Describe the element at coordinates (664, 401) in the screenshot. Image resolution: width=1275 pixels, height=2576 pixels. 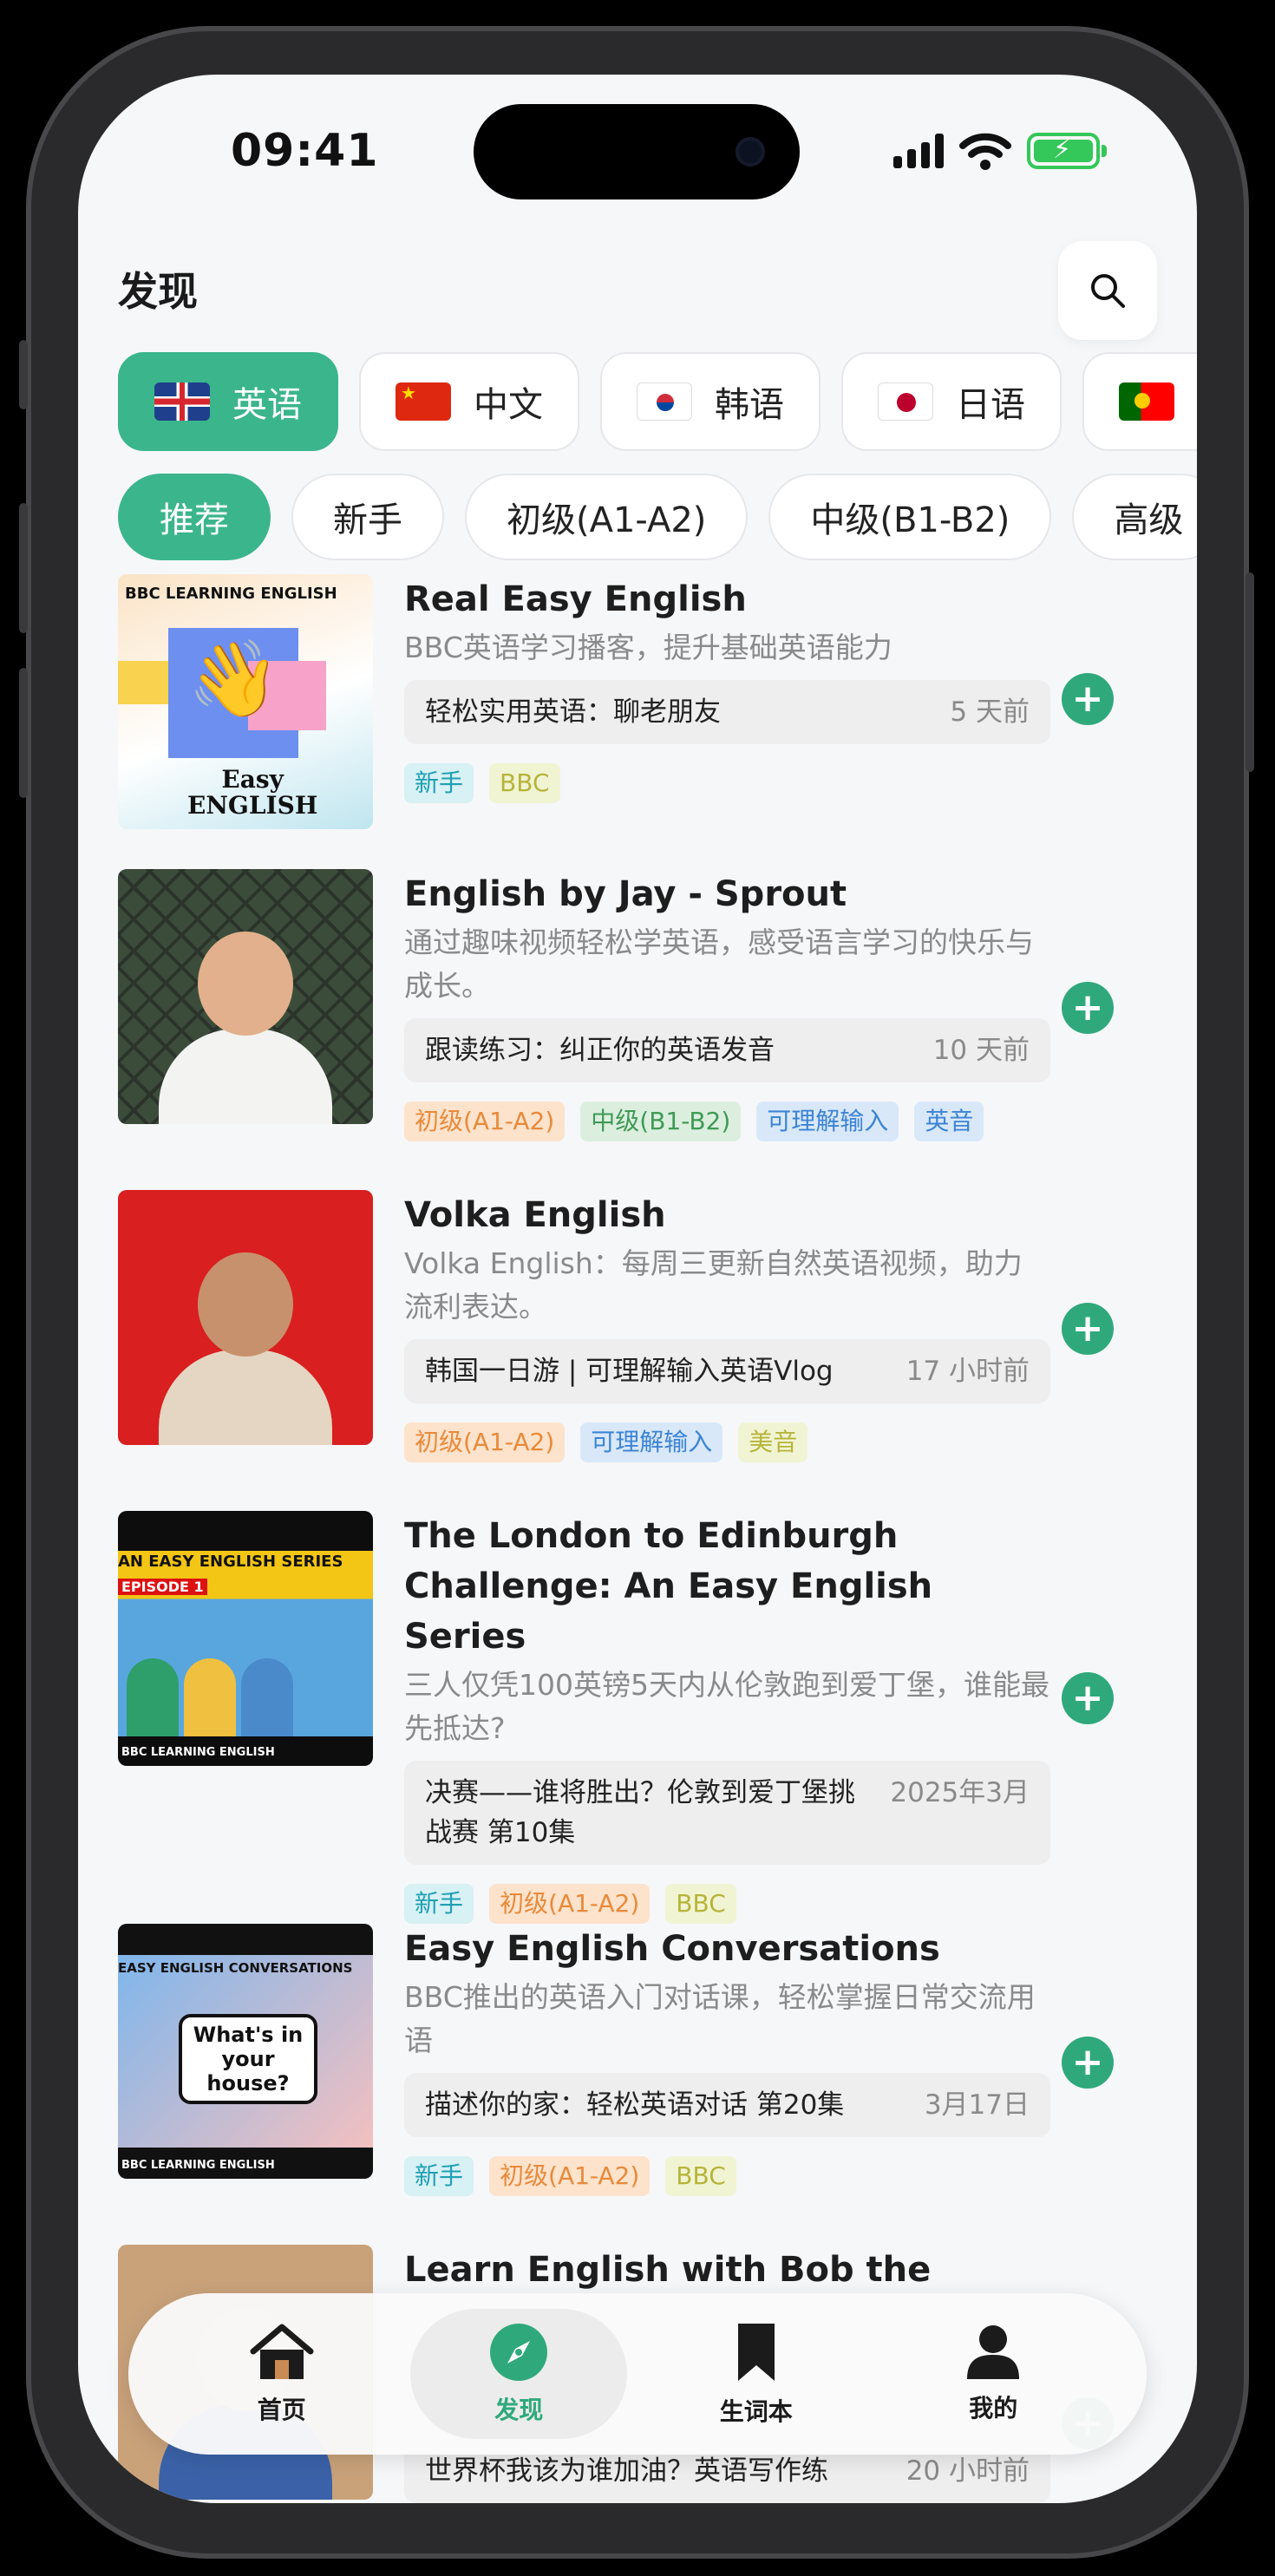
I see `korea-flag-icon` at that location.